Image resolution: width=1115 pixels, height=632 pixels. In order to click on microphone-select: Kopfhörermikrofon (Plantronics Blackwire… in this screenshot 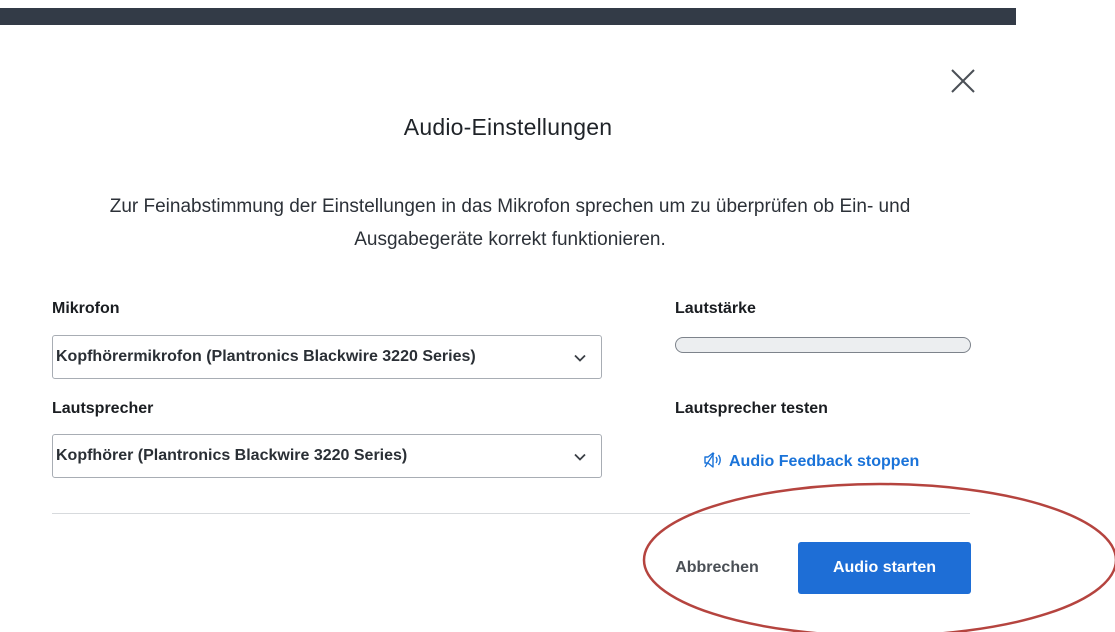, I will do `click(327, 357)`.